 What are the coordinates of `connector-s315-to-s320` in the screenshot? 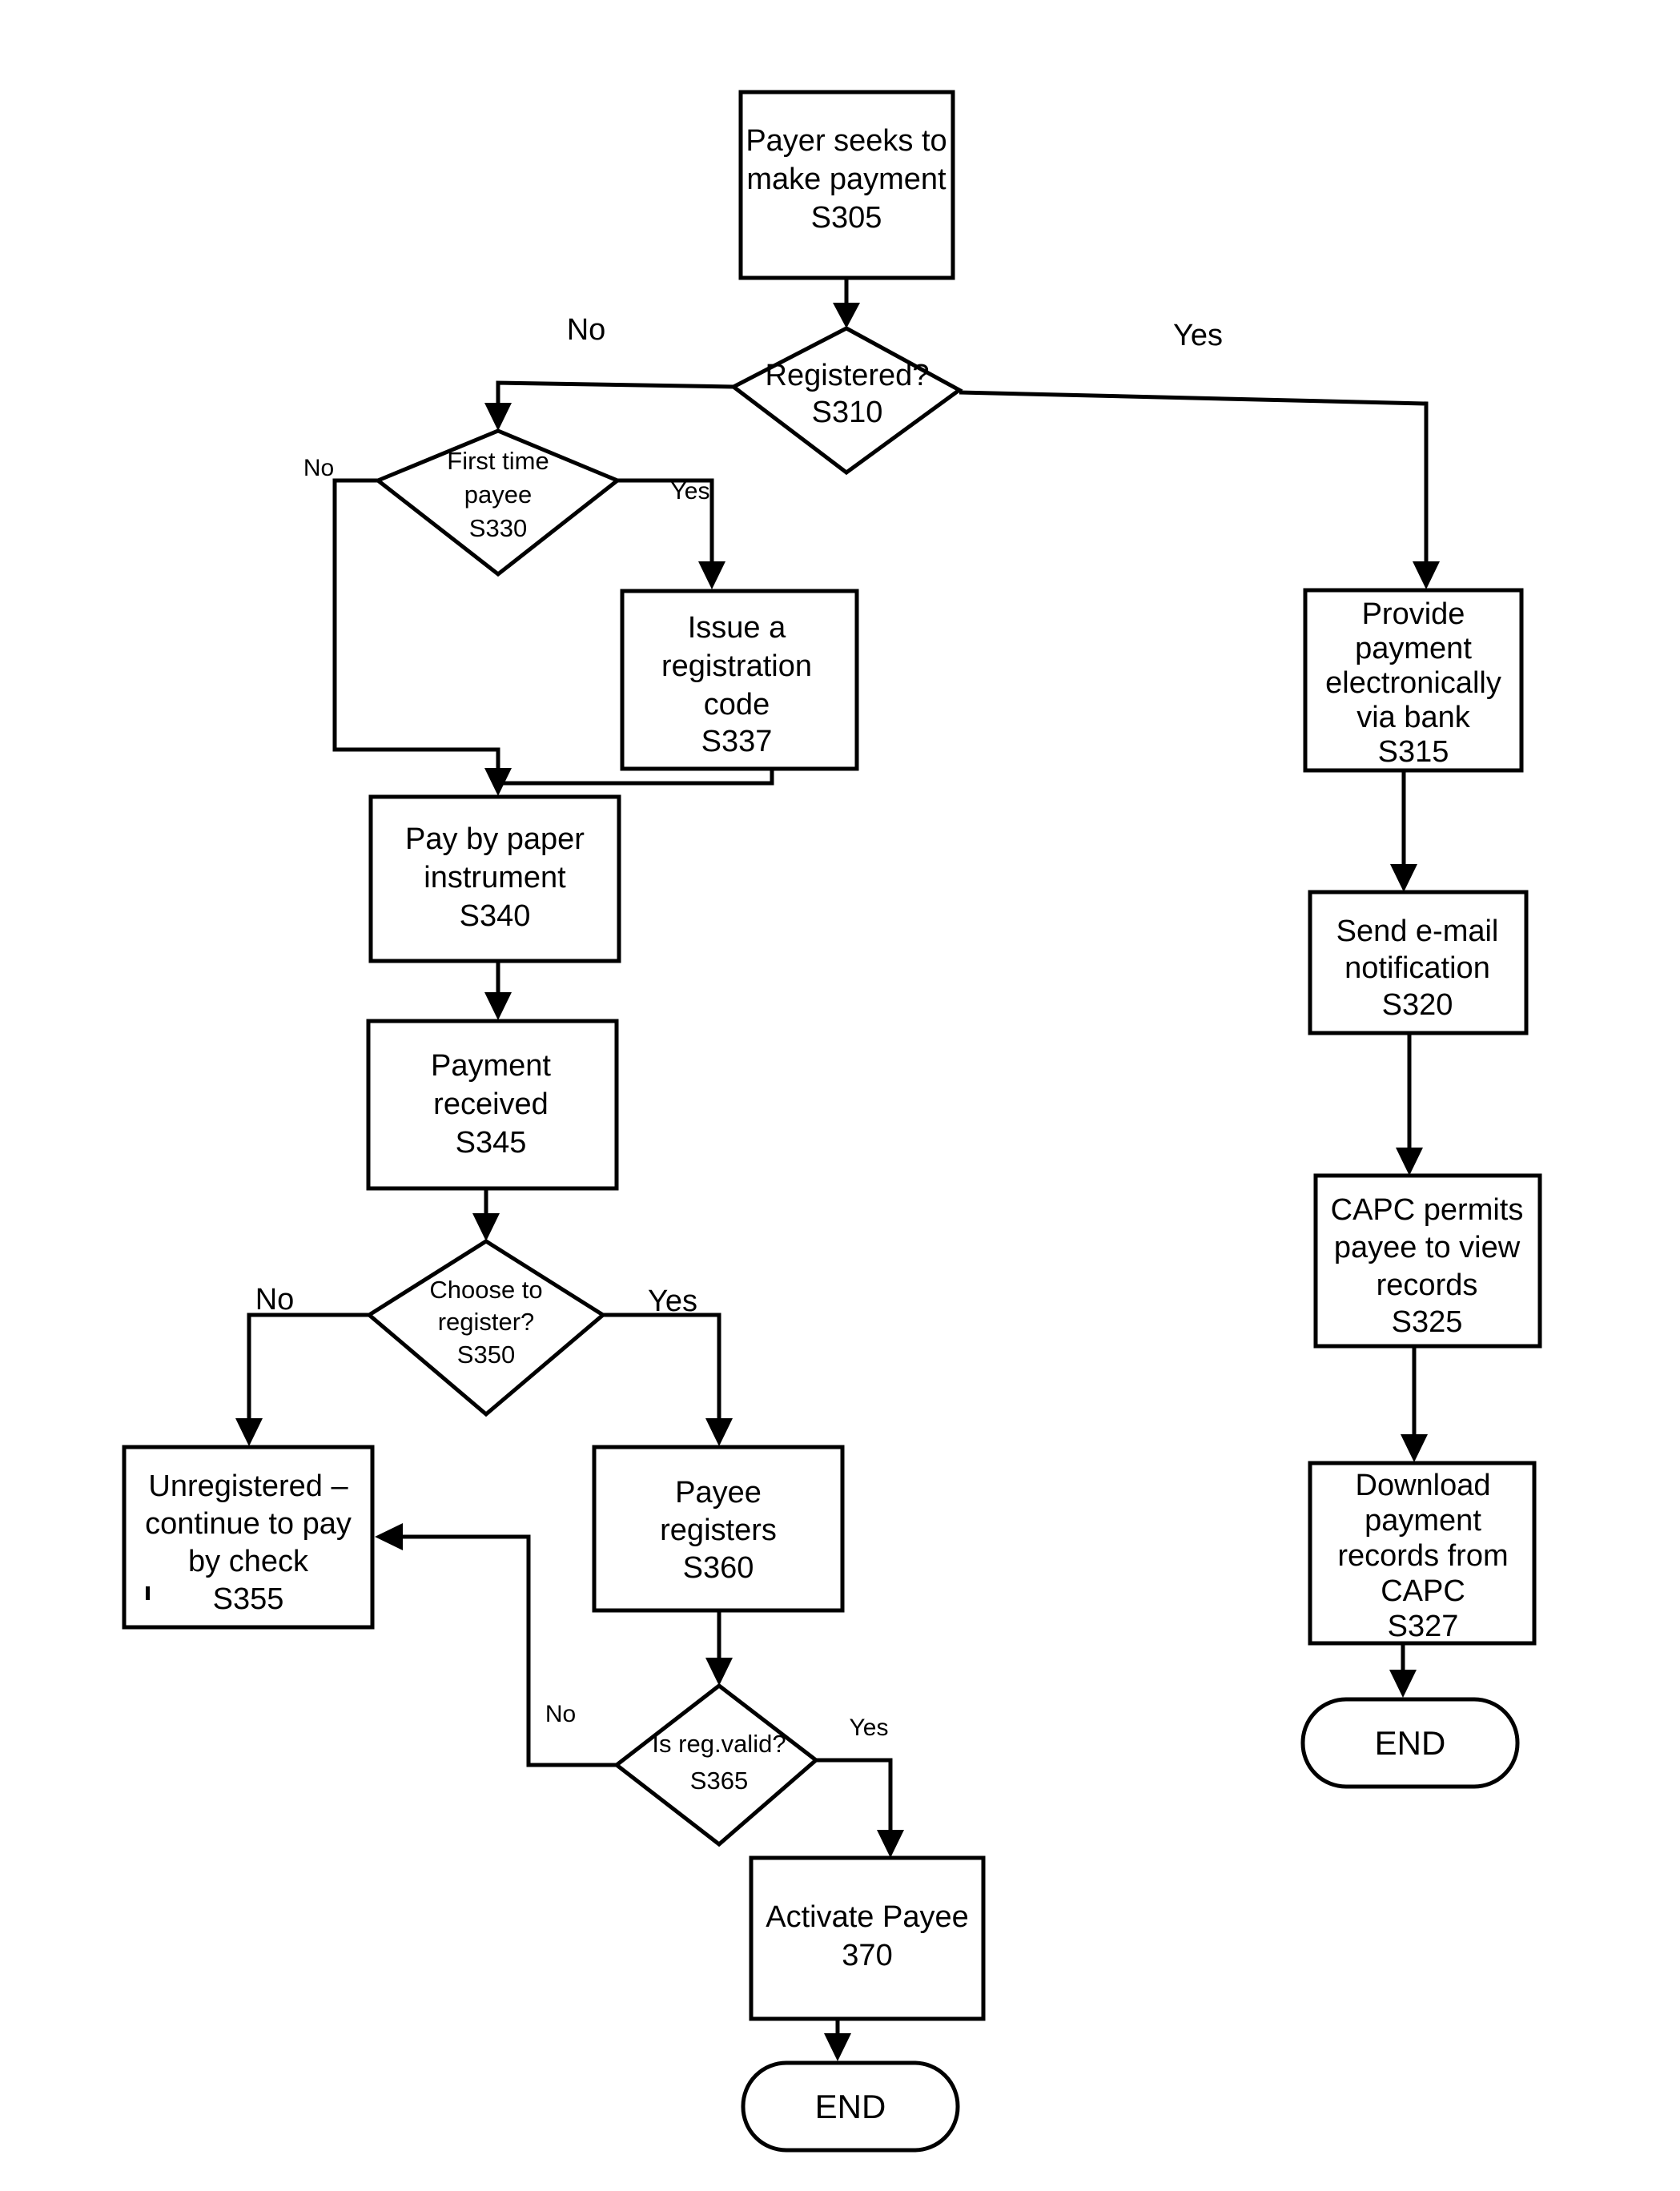 It's located at (1403, 831).